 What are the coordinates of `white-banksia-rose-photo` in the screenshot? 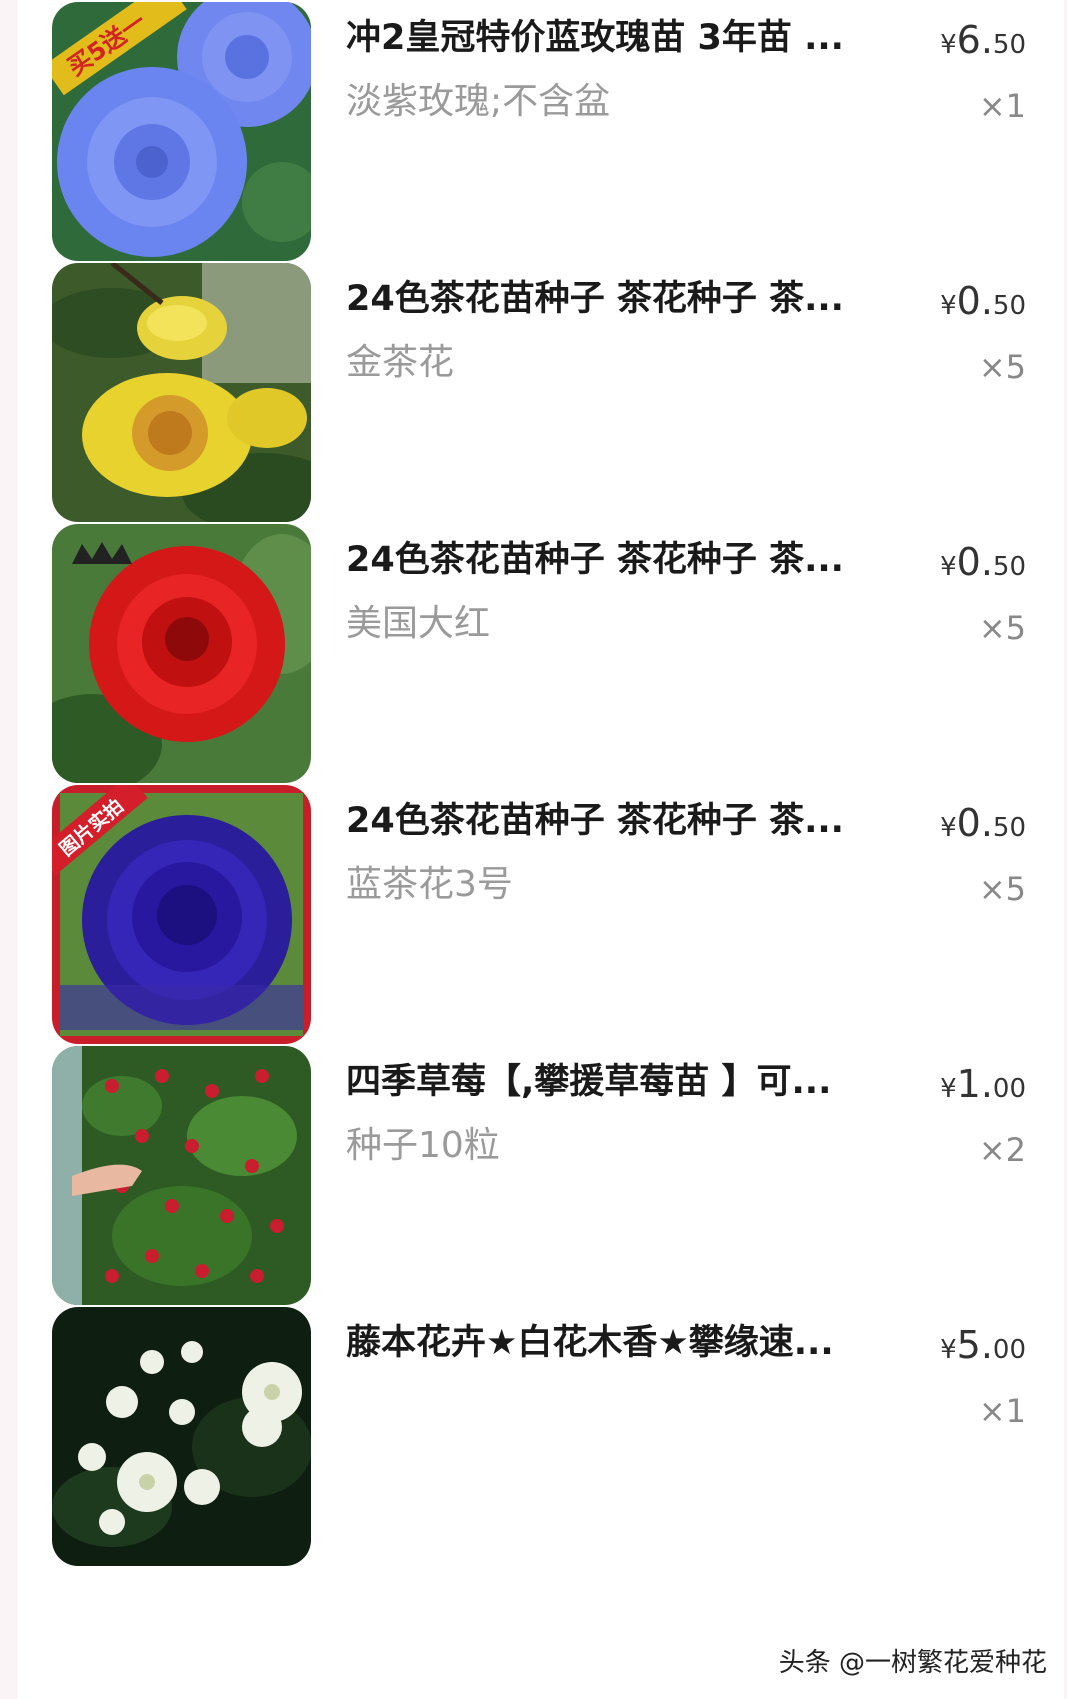 It's located at (181, 1436).